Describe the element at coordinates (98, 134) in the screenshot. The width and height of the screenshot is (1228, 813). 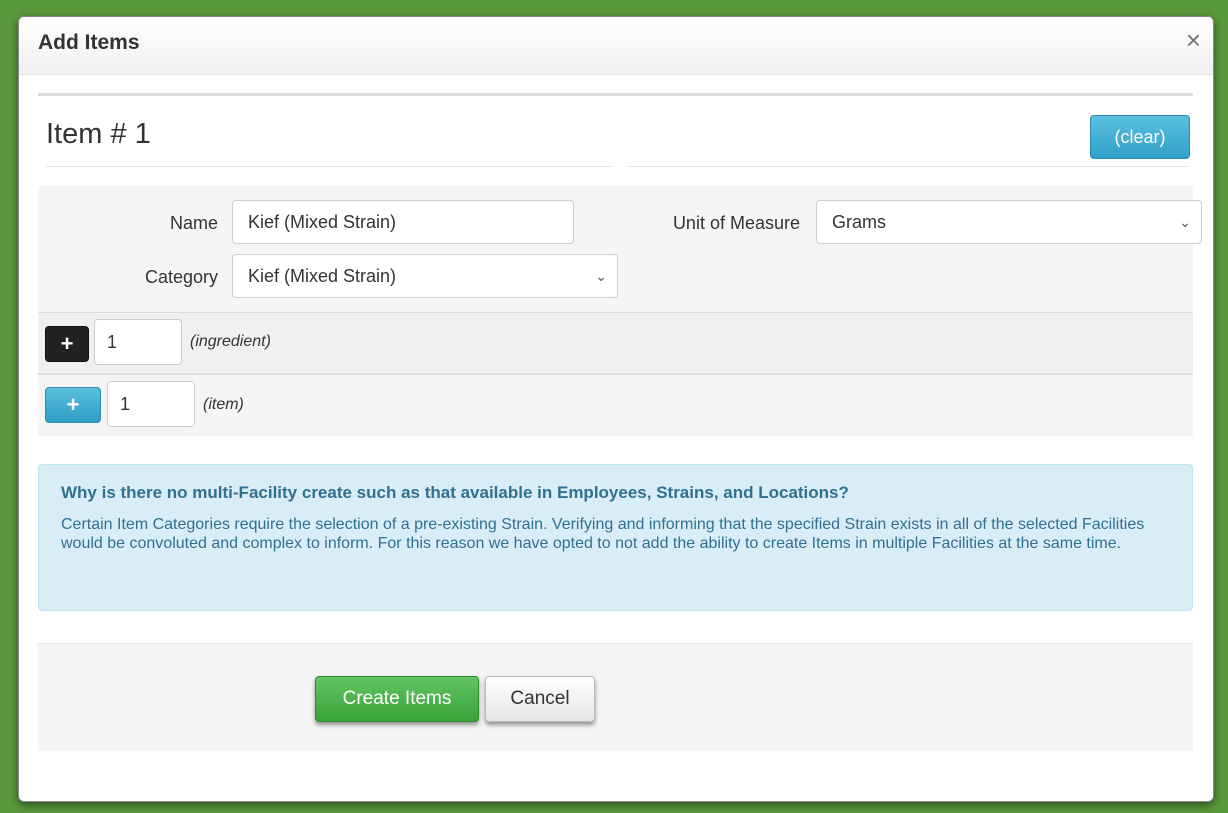
I see `item-heading: Item # 1` at that location.